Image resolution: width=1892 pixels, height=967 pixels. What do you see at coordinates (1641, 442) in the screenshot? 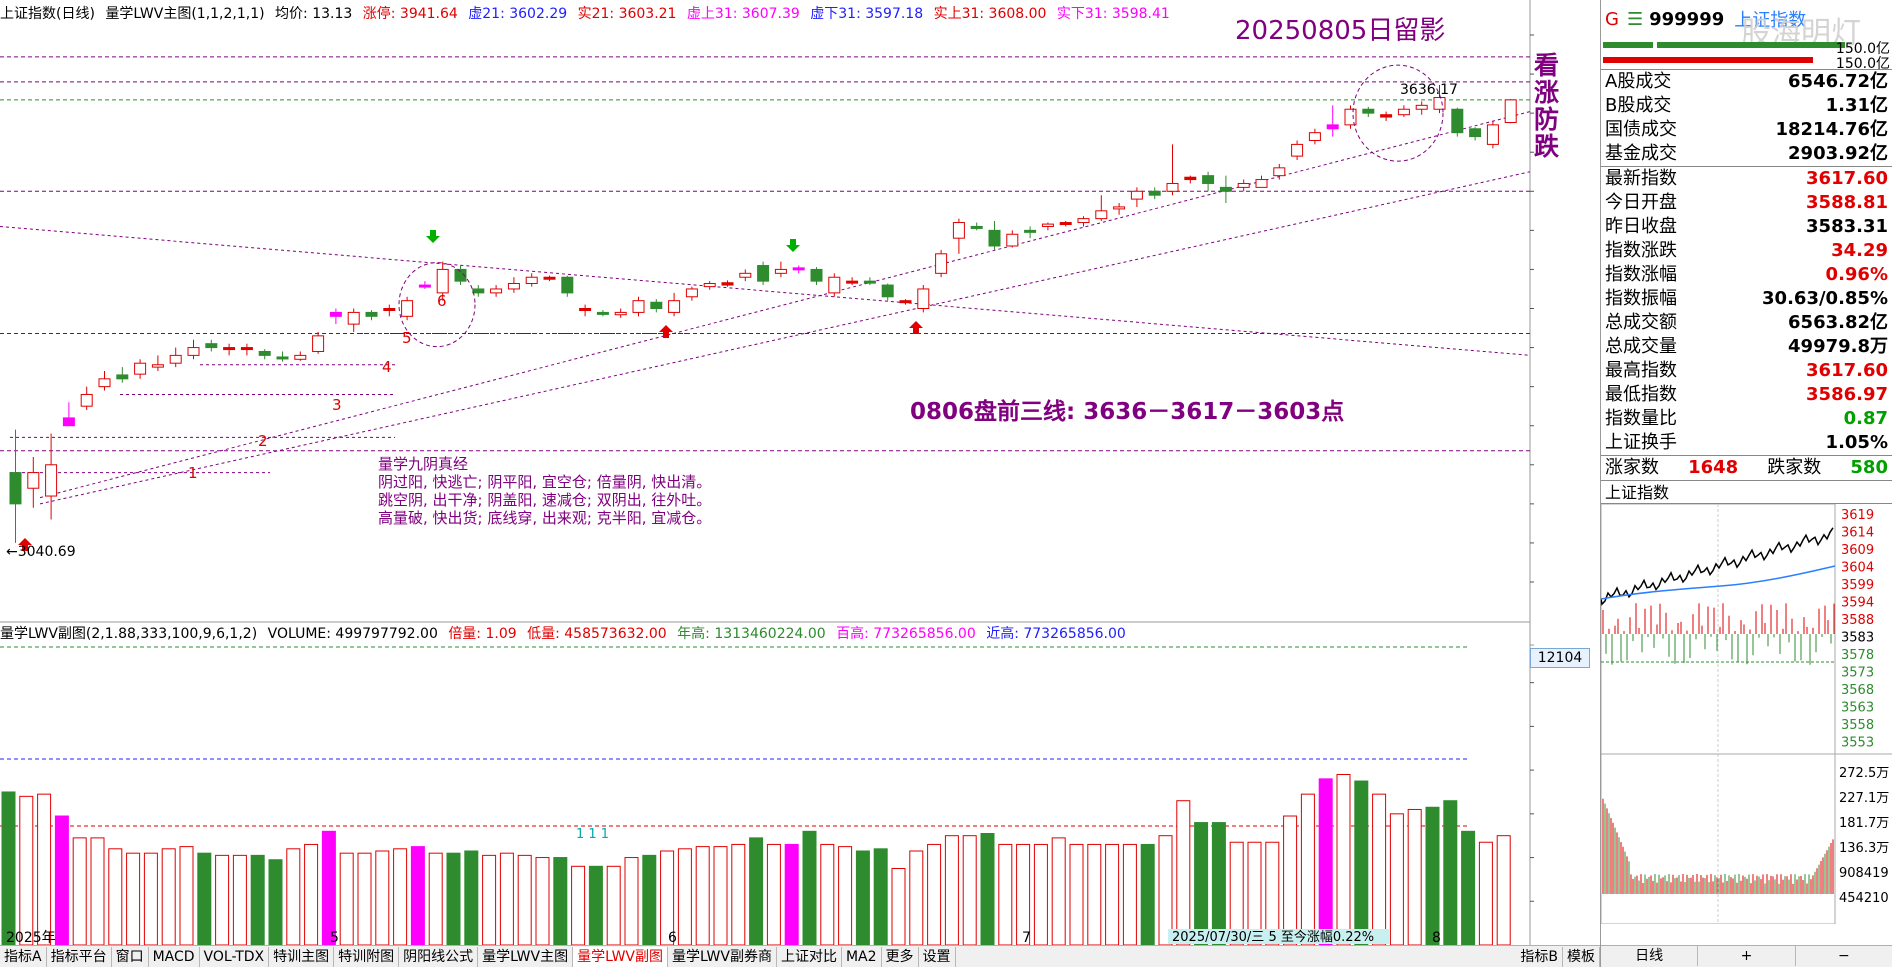
I see `stat-label: 上证换手` at bounding box center [1641, 442].